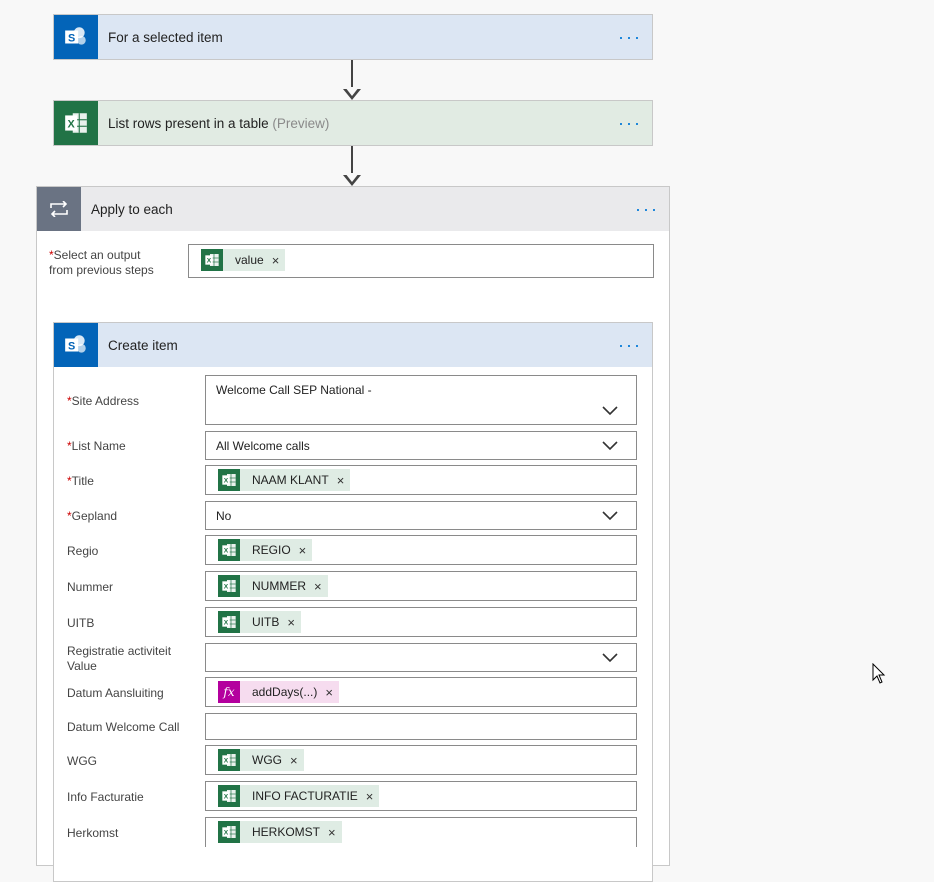  I want to click on herkomst-token: HERKOMST ×, so click(280, 832).